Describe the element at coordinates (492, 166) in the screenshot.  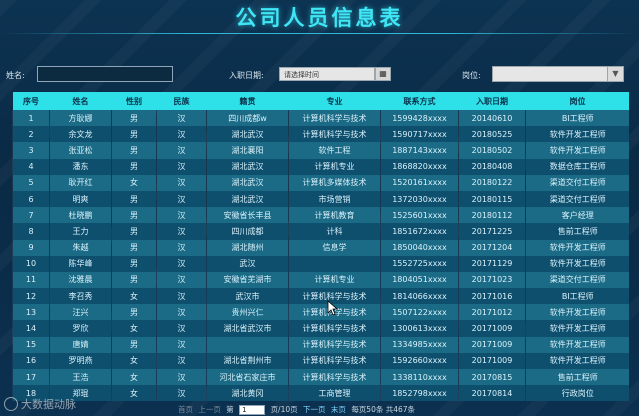
I see `table-cell: 20180408` at that location.